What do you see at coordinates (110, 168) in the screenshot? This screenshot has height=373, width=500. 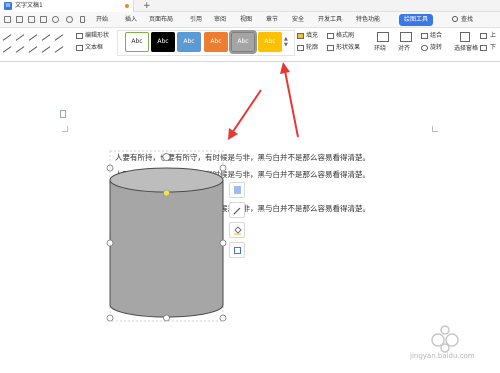 I see `resize-handle-tl` at bounding box center [110, 168].